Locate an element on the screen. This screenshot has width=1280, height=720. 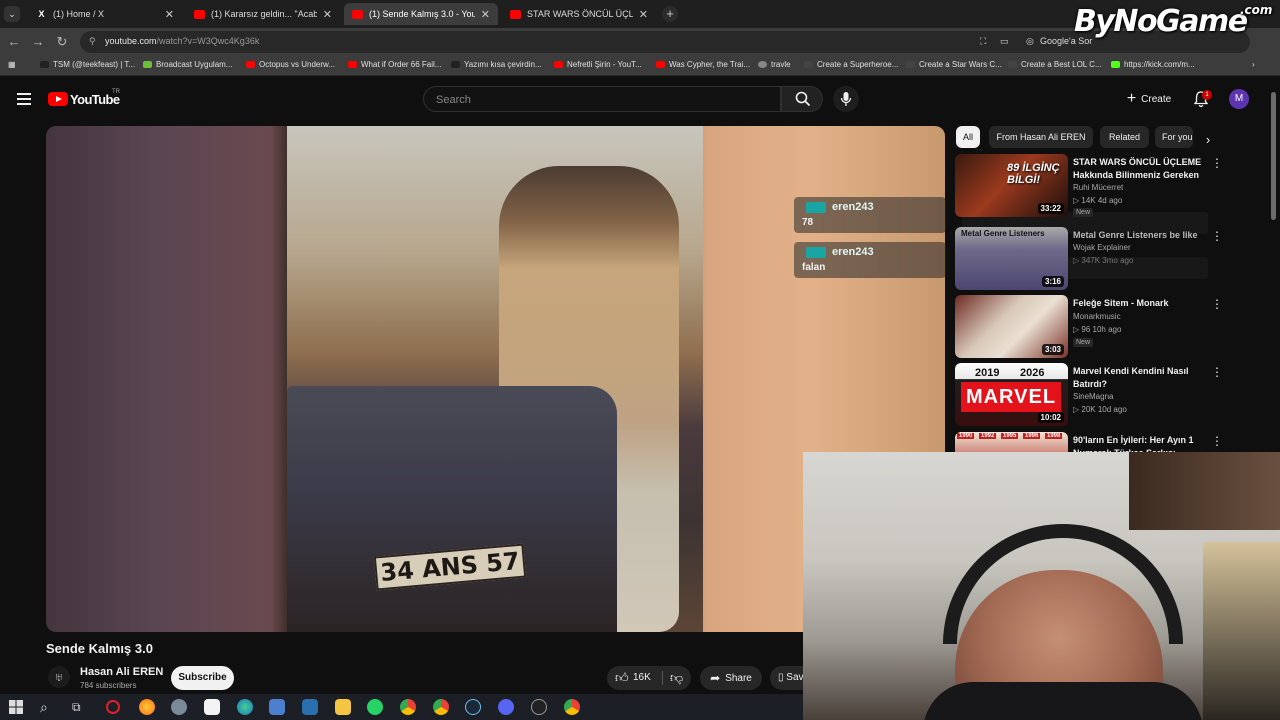
voice-search-button is located at coordinates (846, 99).